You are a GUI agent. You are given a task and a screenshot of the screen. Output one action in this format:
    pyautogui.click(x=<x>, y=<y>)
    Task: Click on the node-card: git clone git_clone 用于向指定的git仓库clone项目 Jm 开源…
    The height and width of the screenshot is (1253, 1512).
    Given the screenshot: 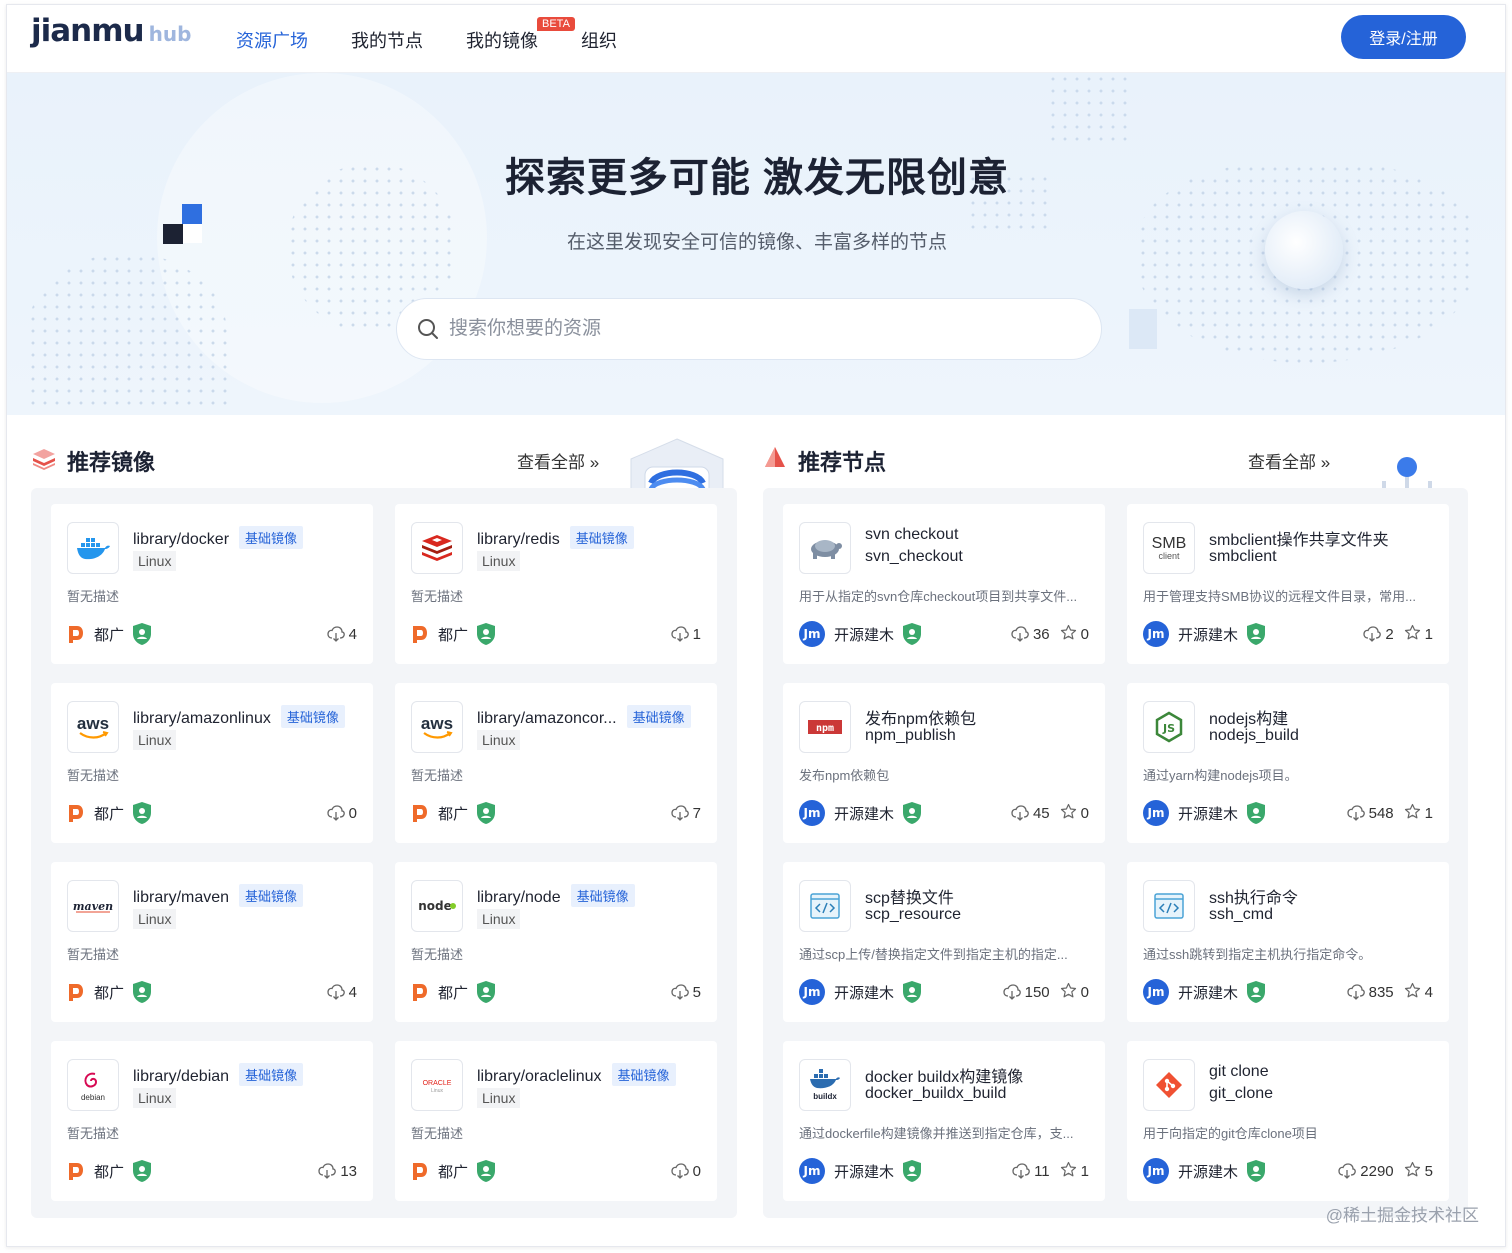 What is the action you would take?
    pyautogui.click(x=1288, y=1121)
    